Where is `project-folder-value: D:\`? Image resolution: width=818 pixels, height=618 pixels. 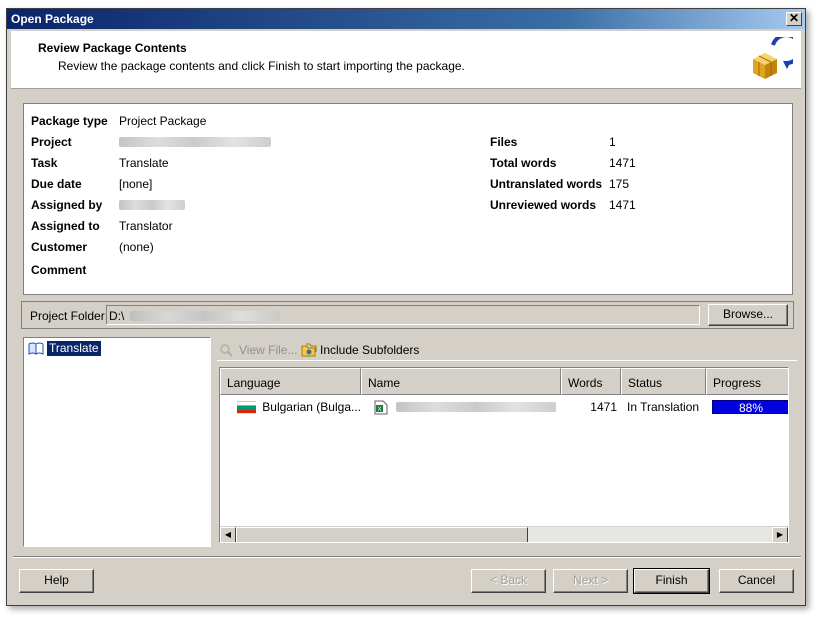 project-folder-value: D:\ is located at coordinates (117, 316).